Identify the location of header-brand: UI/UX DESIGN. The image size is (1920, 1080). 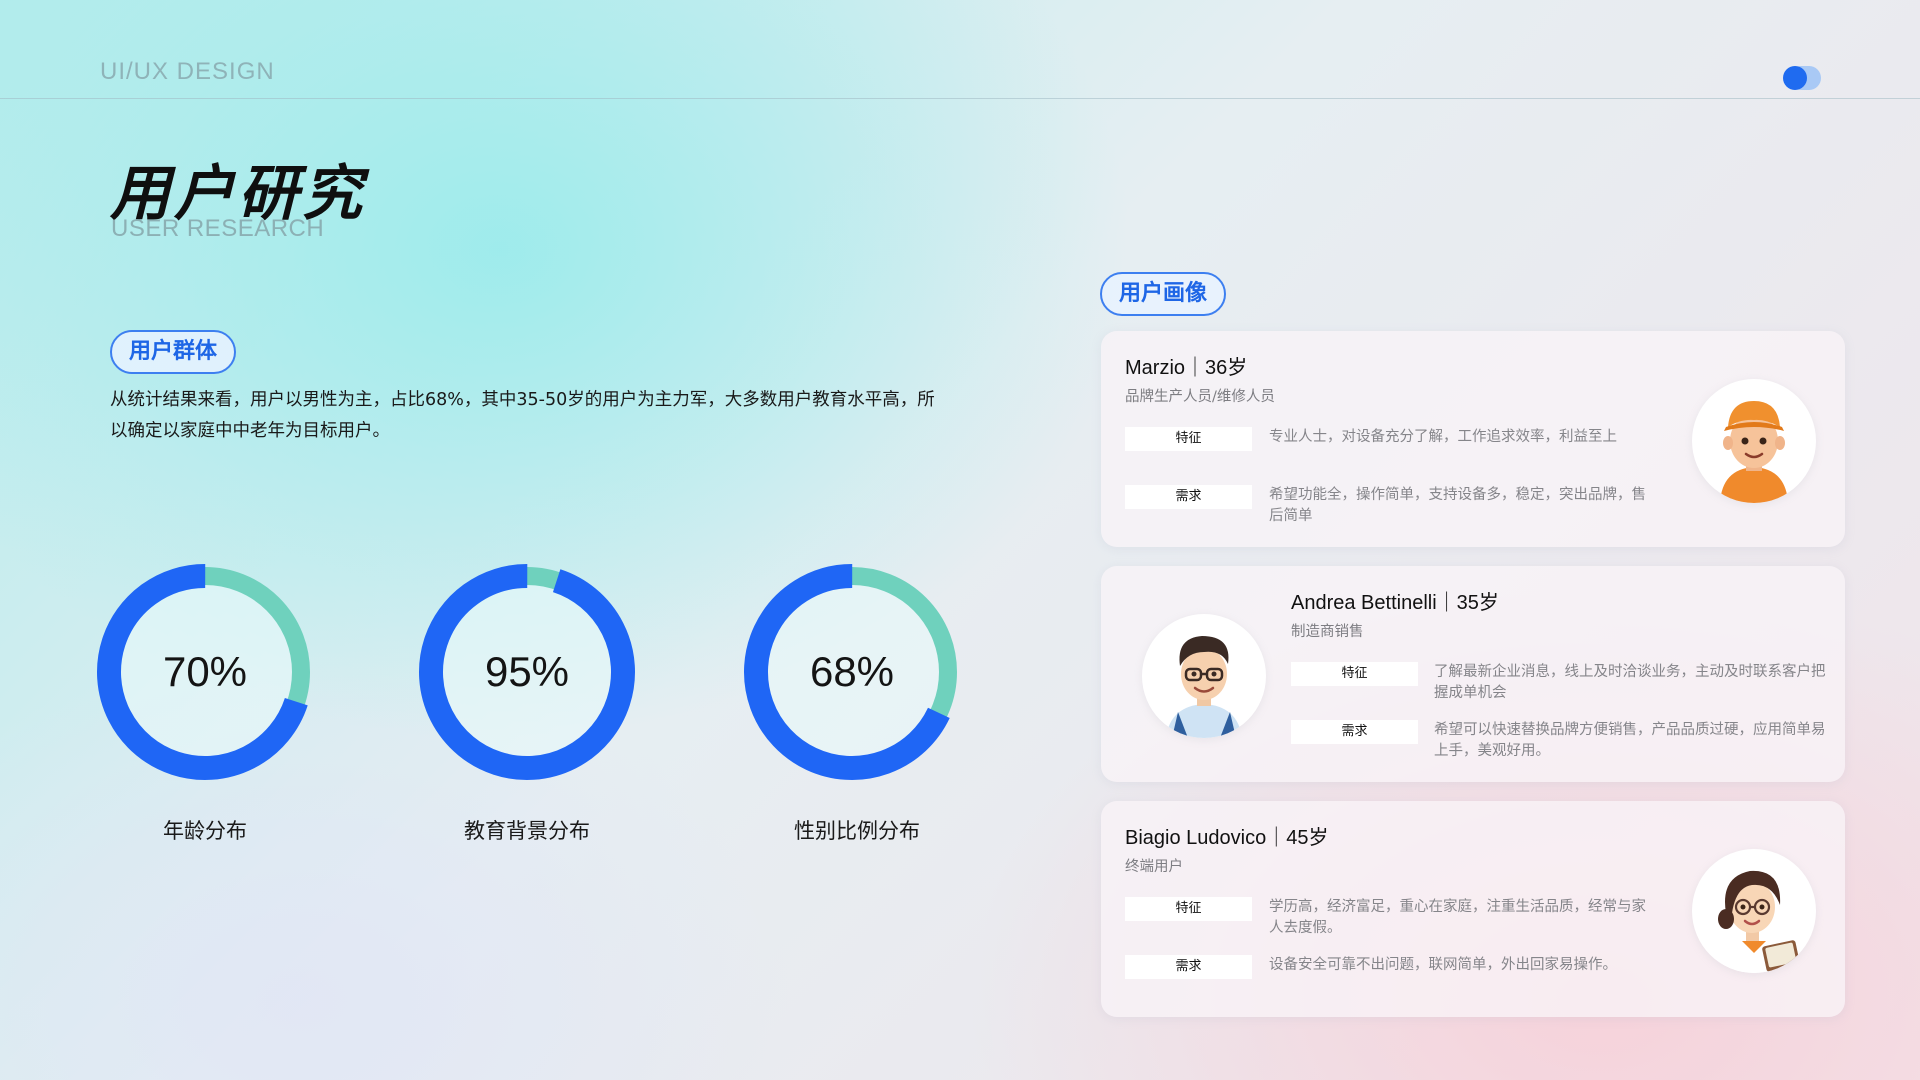
(187, 71).